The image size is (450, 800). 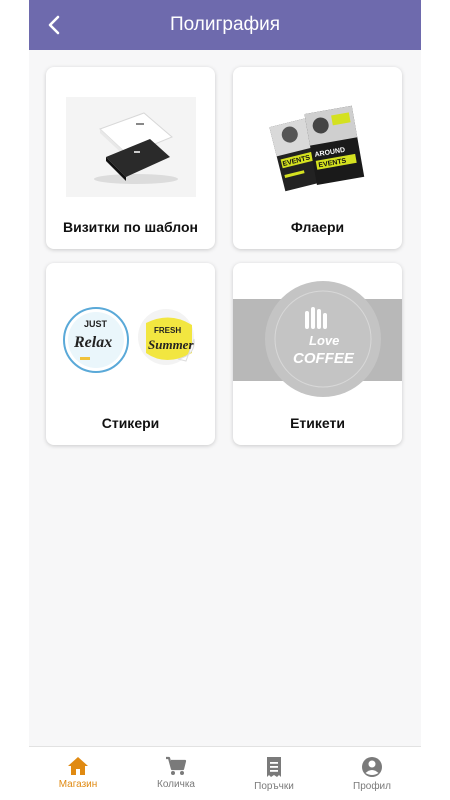 I want to click on category-card-flyers: EVENTS AROUND EVENTS Флаери, so click(x=317, y=158).